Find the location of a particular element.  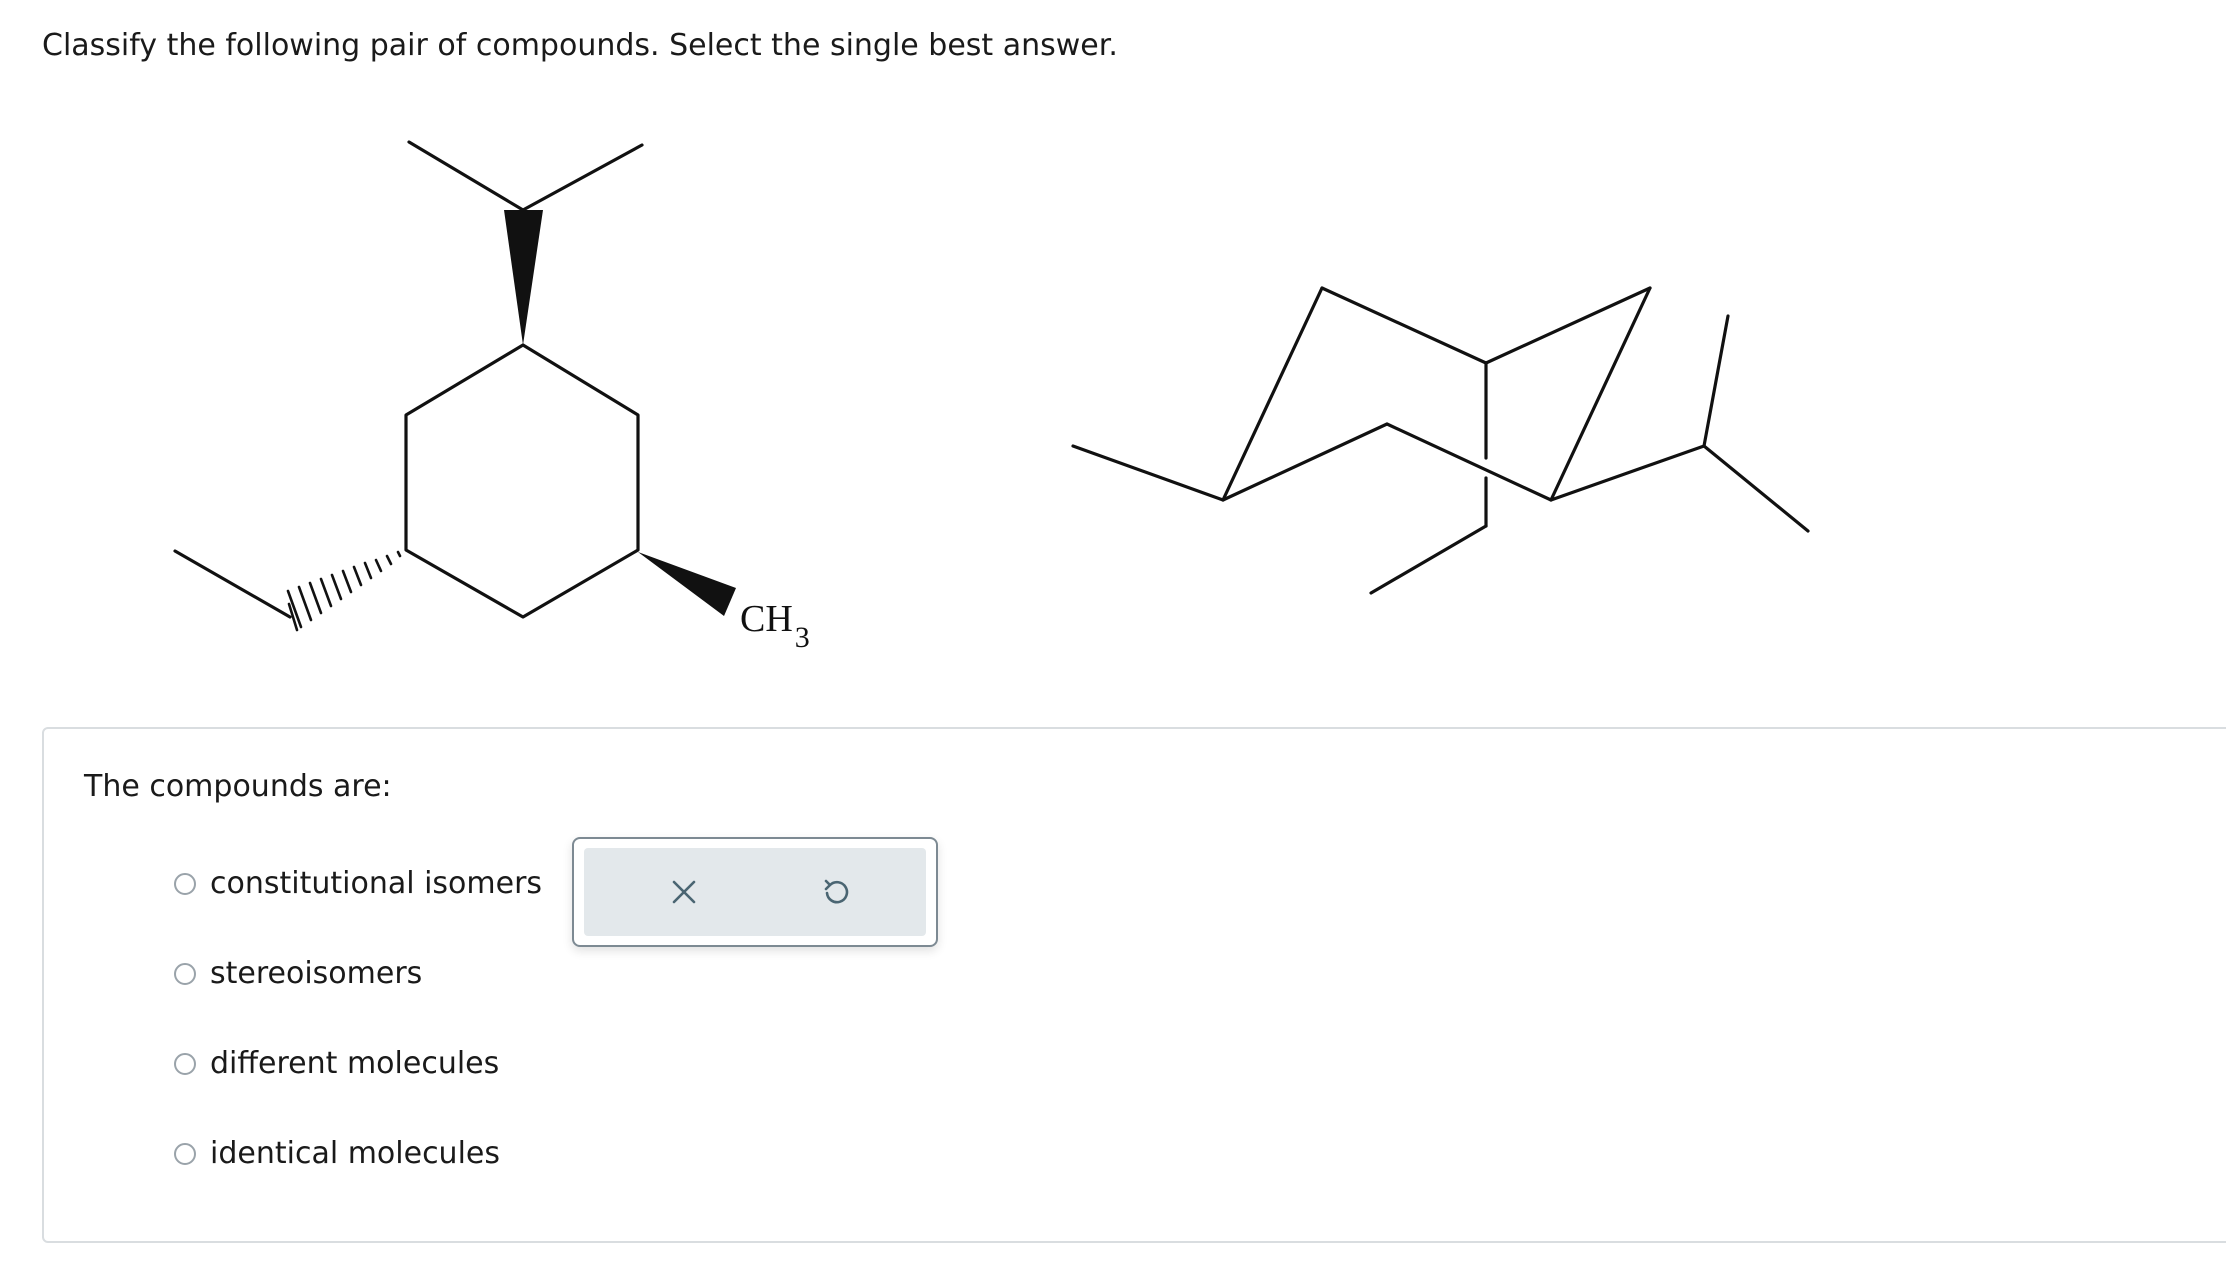

clear-button is located at coordinates (684, 892).